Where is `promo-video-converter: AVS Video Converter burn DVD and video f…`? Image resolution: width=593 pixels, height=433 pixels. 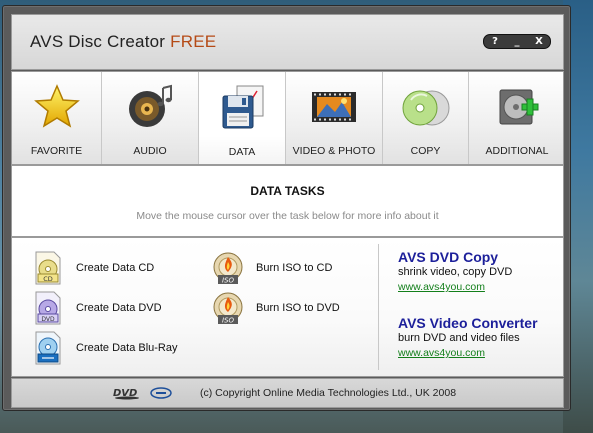
promo-video-converter: AVS Video Converter burn DVD and video f… is located at coordinates (468, 337).